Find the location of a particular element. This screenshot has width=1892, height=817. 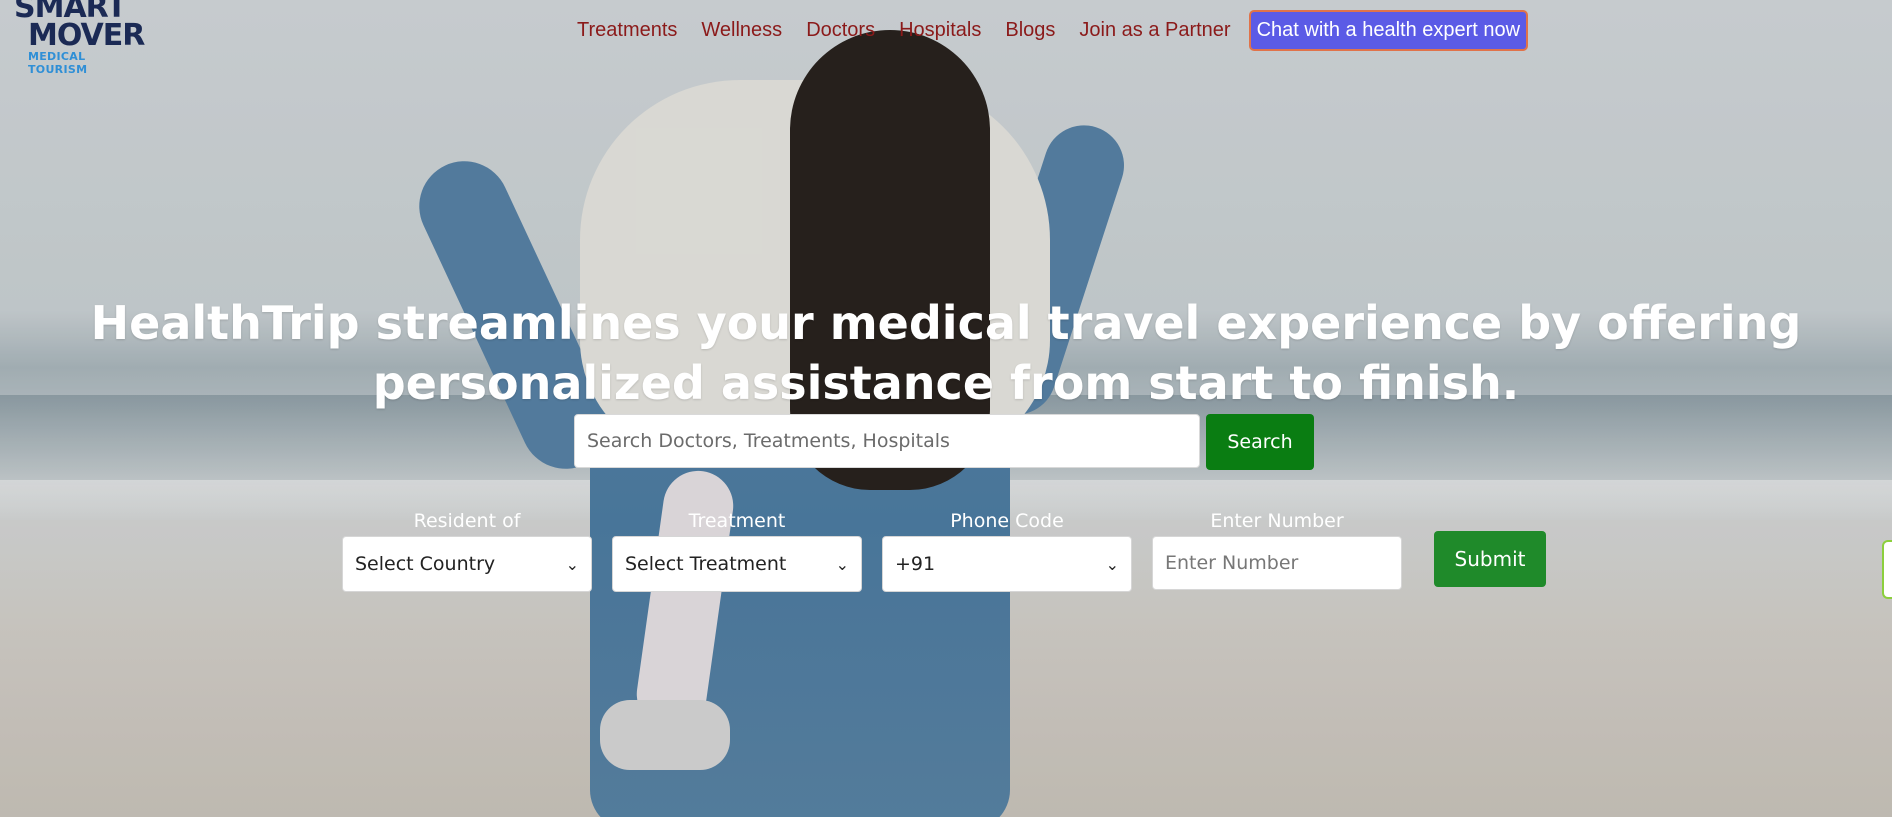

resident-field: Resident of Select Country ⌄ is located at coordinates (467, 551).